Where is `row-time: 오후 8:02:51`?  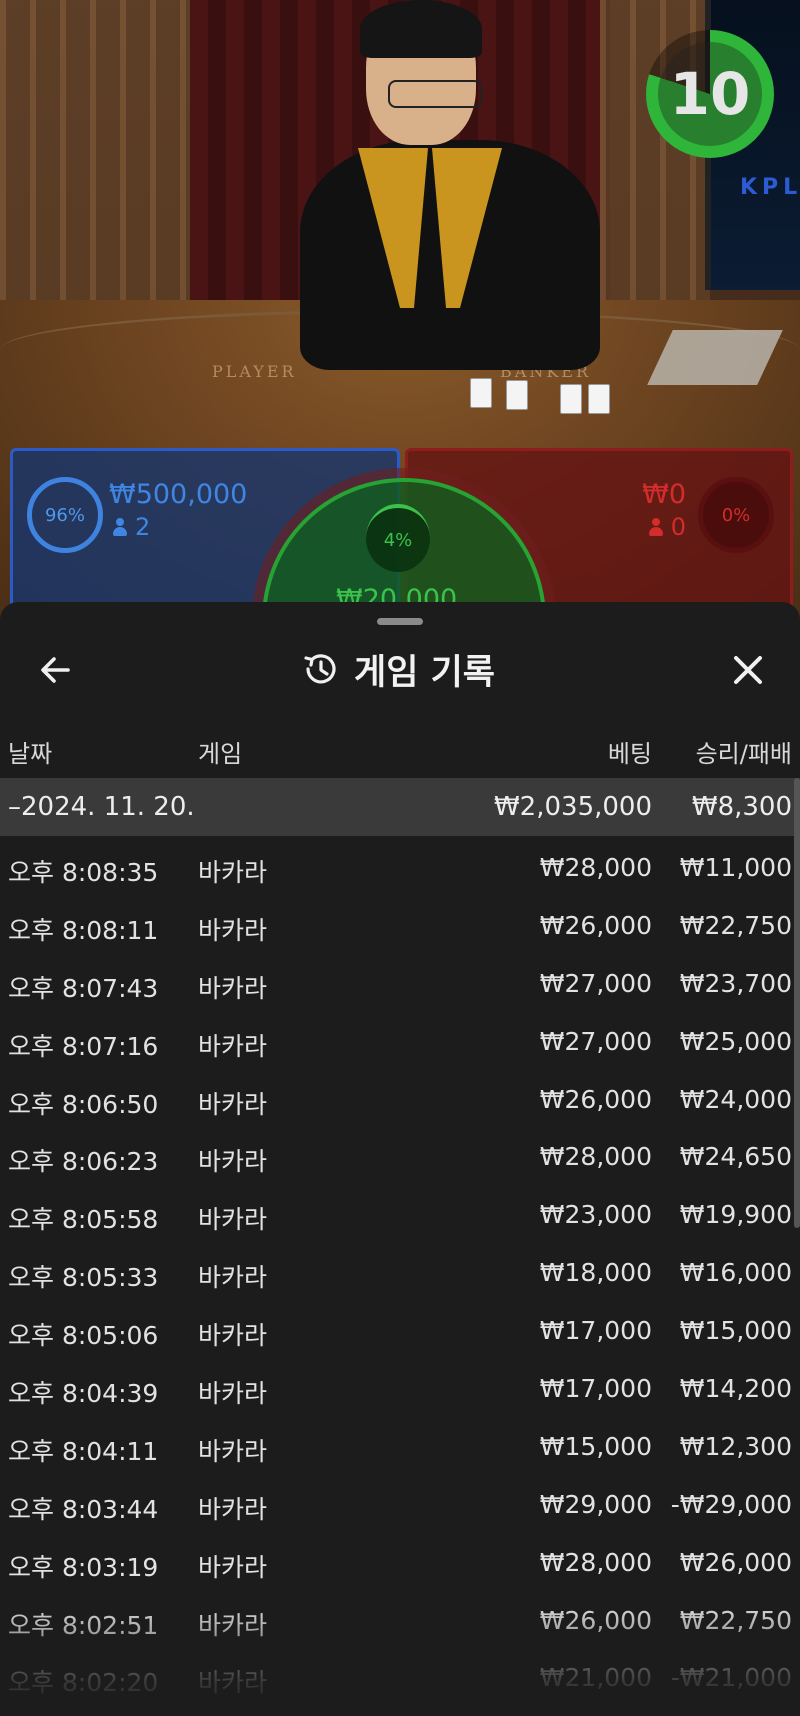
row-time: 오후 8:02:51 is located at coordinates (83, 1625).